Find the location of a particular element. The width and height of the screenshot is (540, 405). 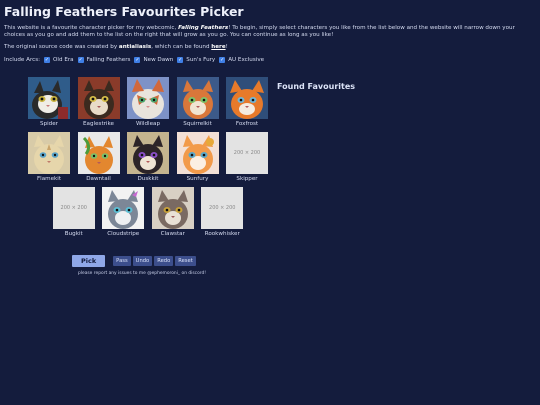

arc-checkbox-suns-fury: ✓ Sun's Fury is located at coordinates (196, 60).